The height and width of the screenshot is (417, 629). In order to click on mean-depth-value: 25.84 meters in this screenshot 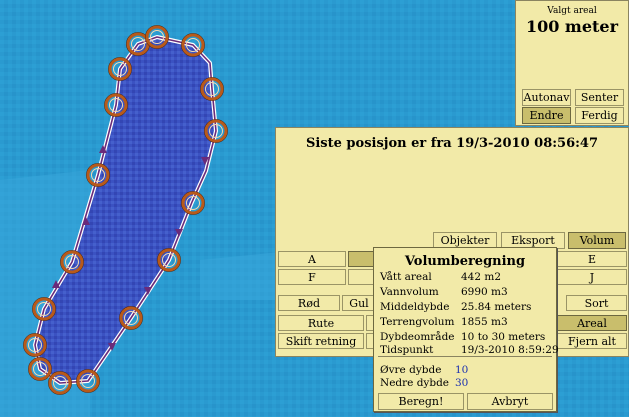, I will do `click(496, 307)`.